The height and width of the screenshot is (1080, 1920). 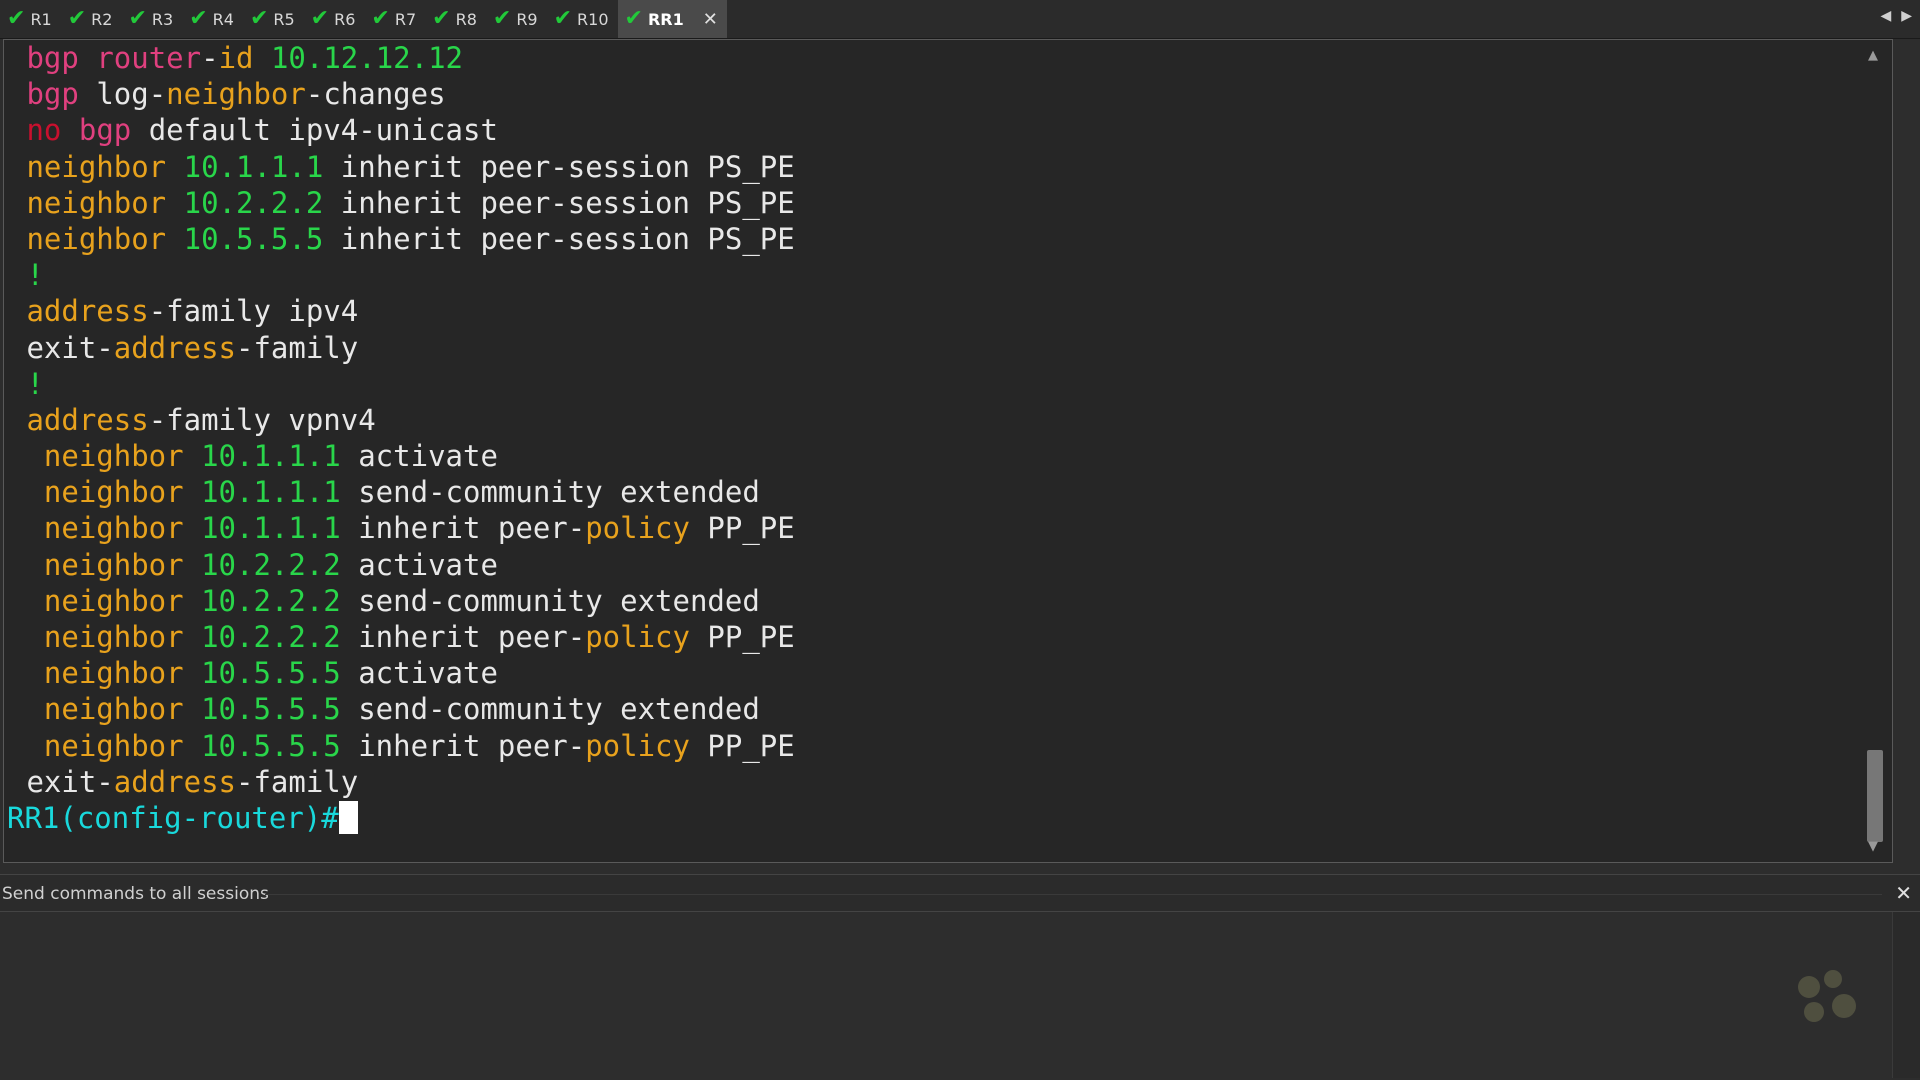 What do you see at coordinates (1073, 894) in the screenshot?
I see `divider` at bounding box center [1073, 894].